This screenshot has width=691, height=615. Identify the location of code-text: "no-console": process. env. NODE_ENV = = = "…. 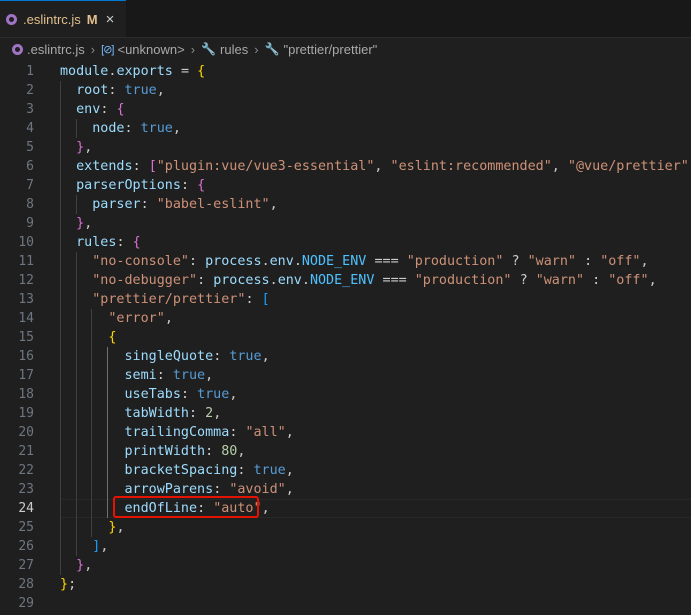
(370, 261).